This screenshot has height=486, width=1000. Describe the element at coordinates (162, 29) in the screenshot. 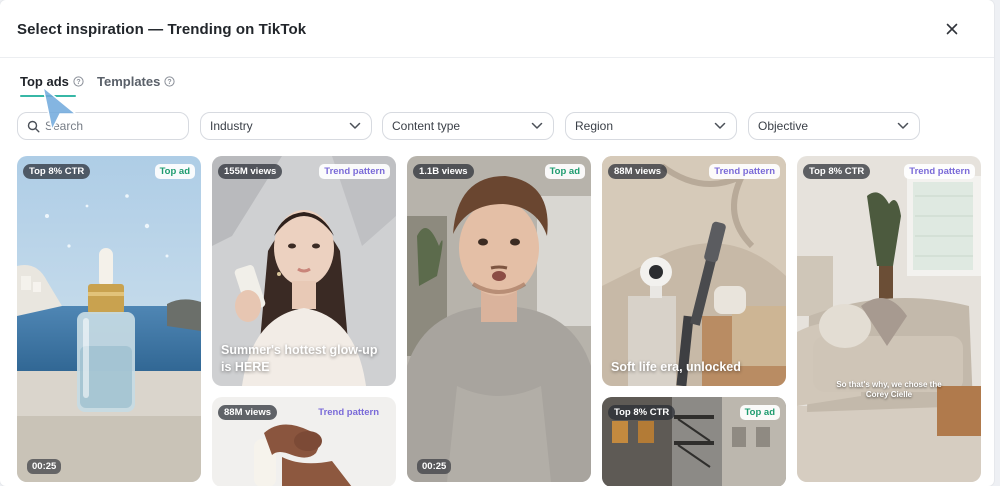

I see `modal-title: Select inspiration — Trending on TikTok` at that location.